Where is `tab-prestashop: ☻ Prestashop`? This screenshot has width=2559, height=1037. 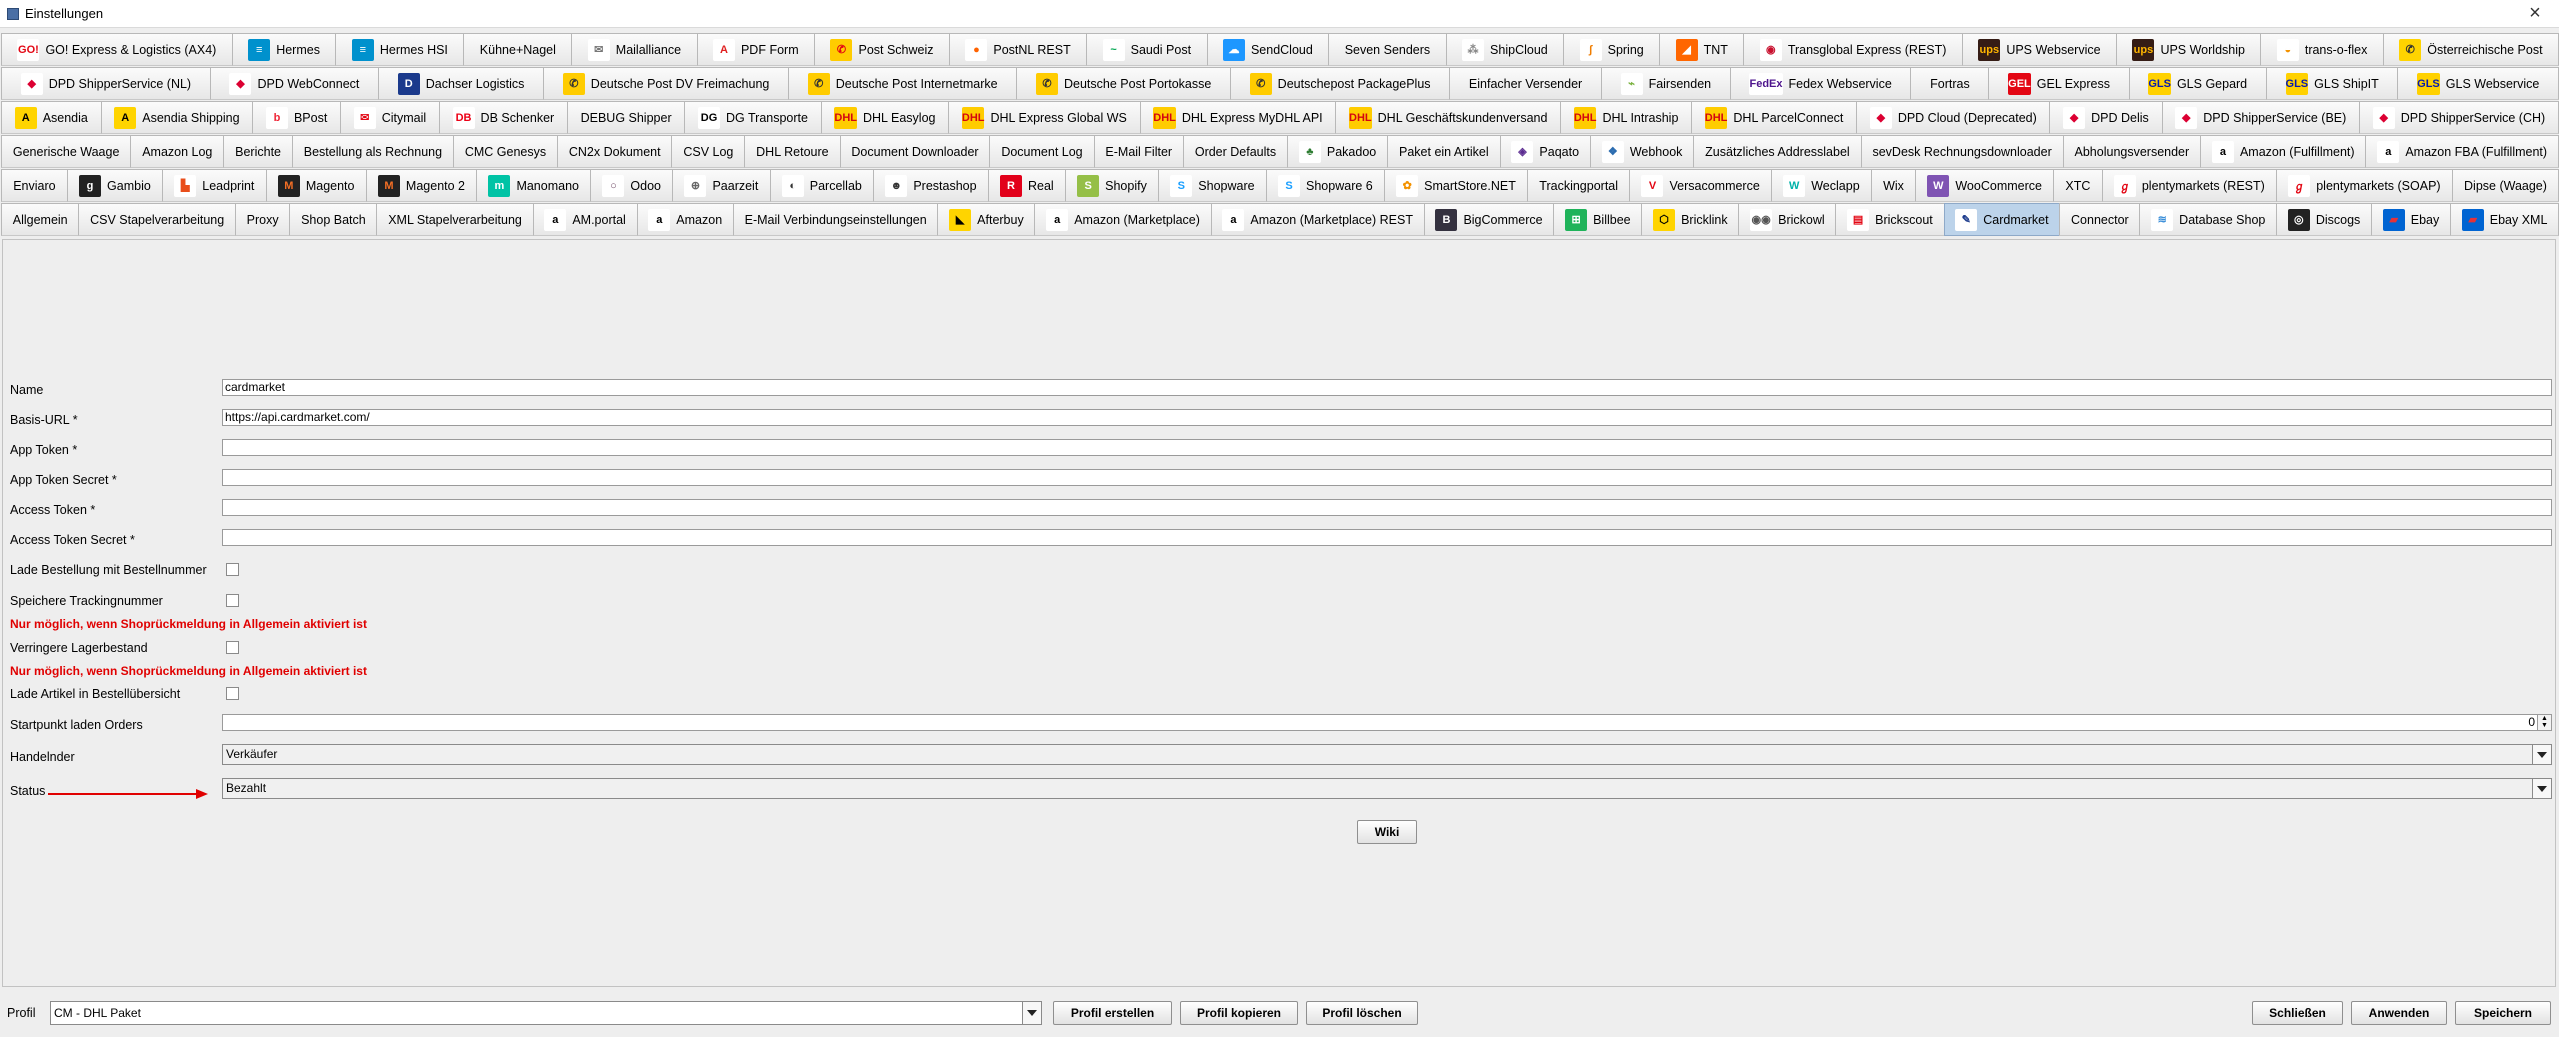 tab-prestashop: ☻ Prestashop is located at coordinates (931, 185).